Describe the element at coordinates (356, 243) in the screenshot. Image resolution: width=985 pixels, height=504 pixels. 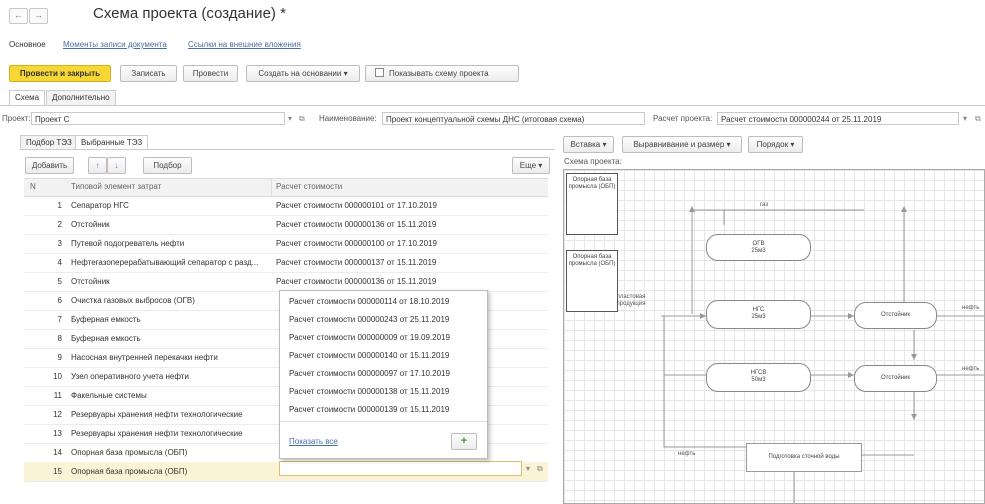
I see `row-calc: Расчет стоимости 000000100 от 17.10.2019` at that location.